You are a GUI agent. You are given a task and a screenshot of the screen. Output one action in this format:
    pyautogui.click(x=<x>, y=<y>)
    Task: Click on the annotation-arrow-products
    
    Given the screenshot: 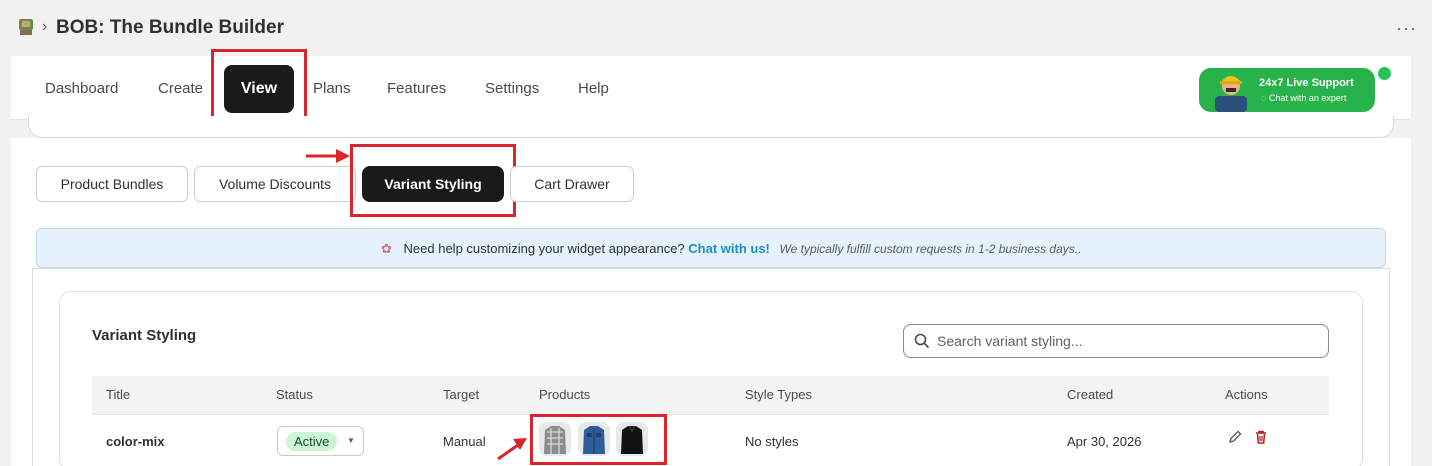 What is the action you would take?
    pyautogui.click(x=512, y=449)
    